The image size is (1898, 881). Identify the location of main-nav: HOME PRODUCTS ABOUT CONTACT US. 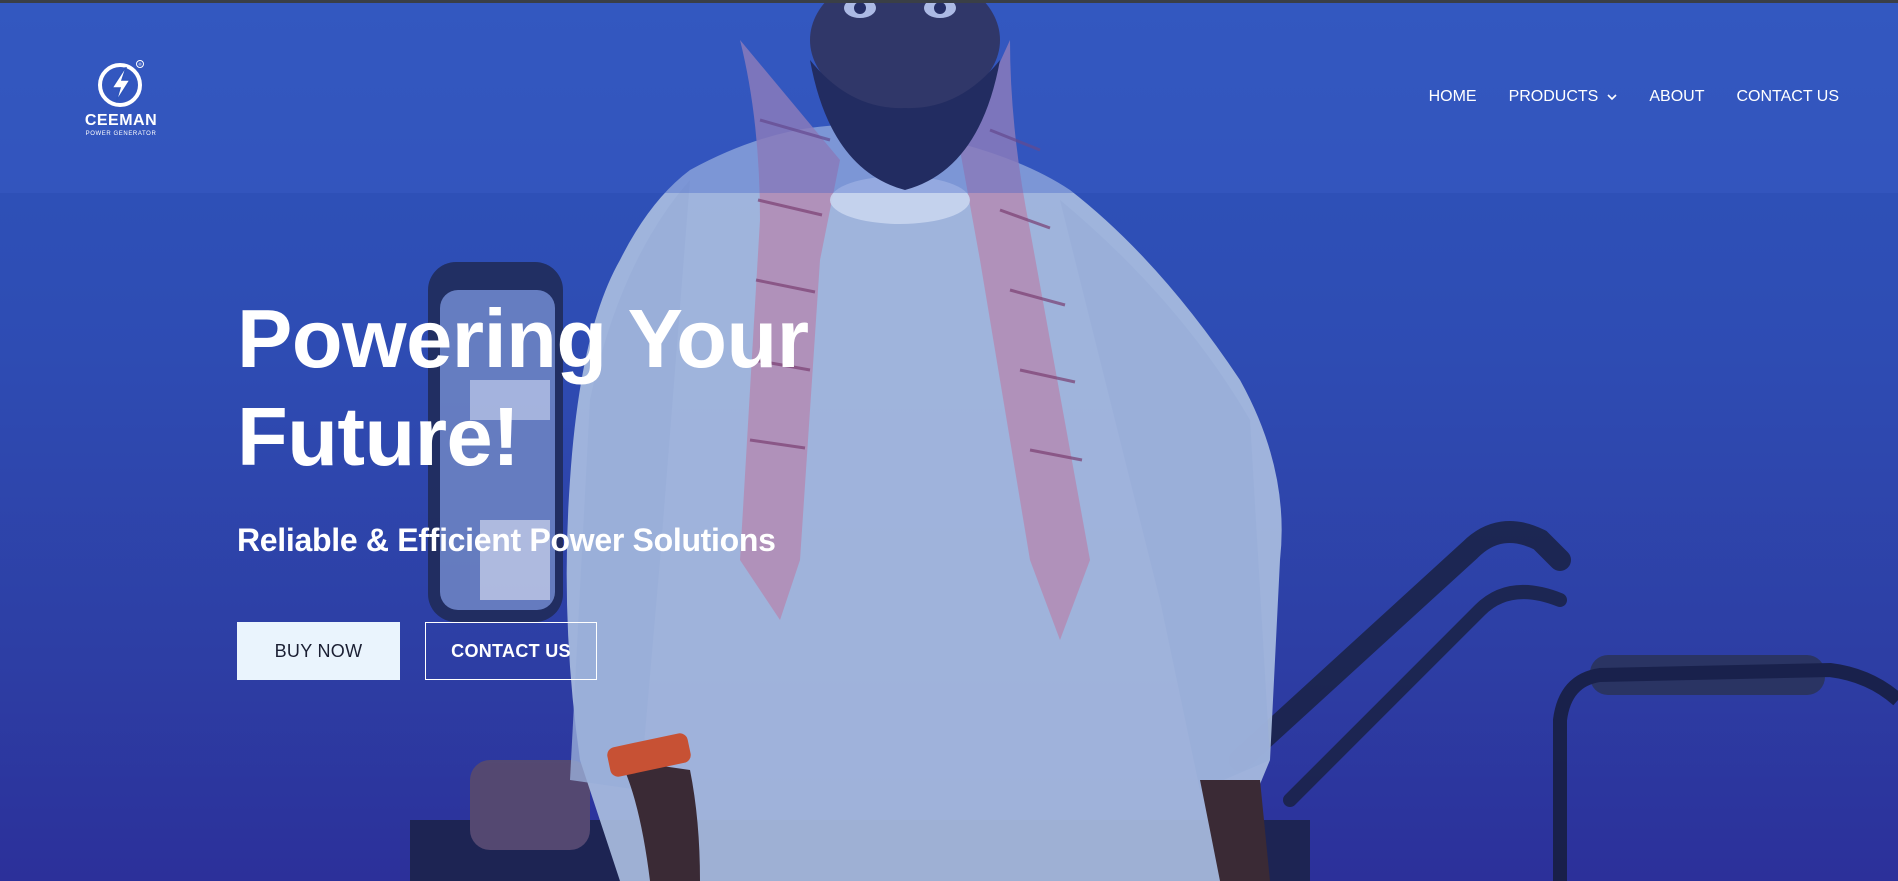
(1618, 97).